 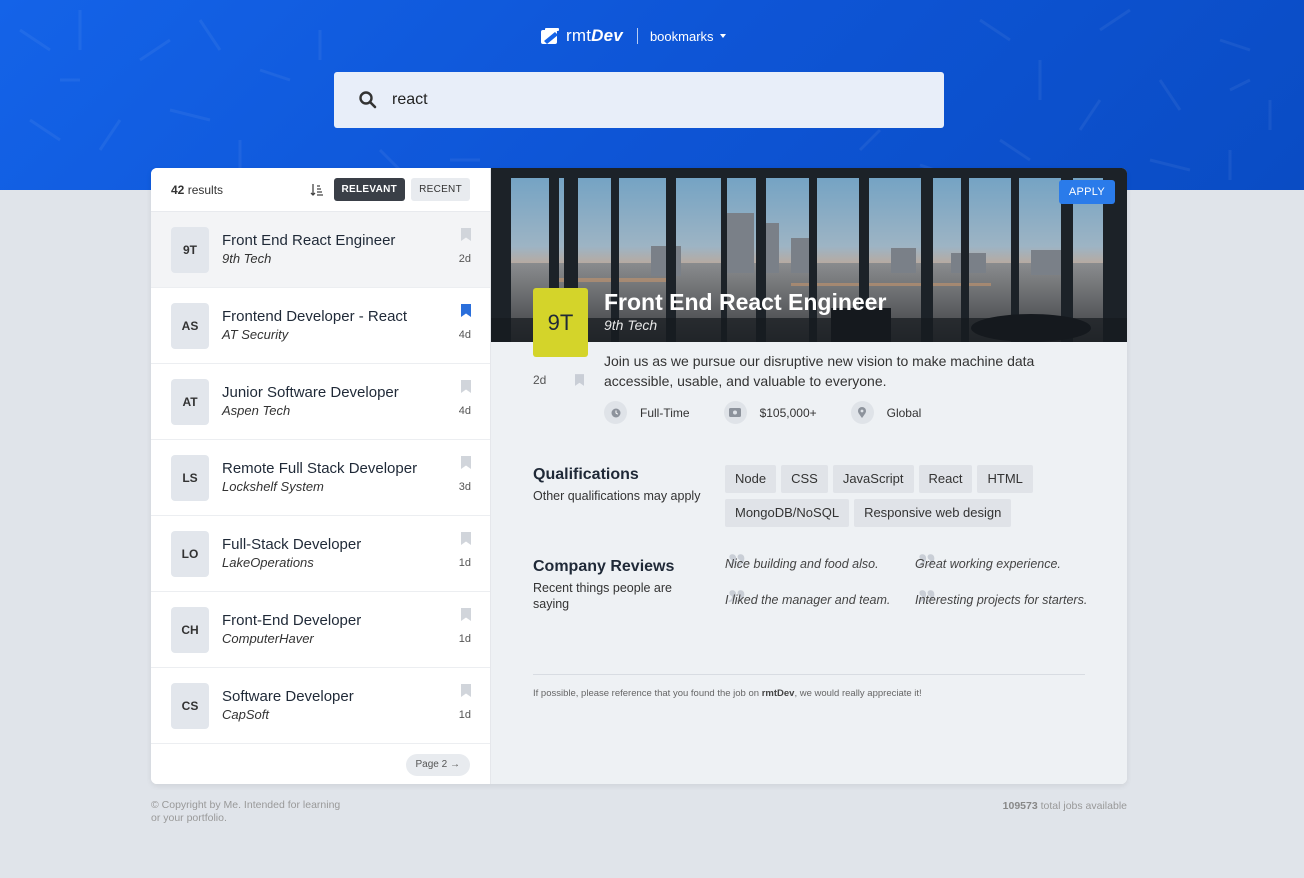 What do you see at coordinates (369, 189) in the screenshot?
I see `sort-relevant-button: RELEVANT` at bounding box center [369, 189].